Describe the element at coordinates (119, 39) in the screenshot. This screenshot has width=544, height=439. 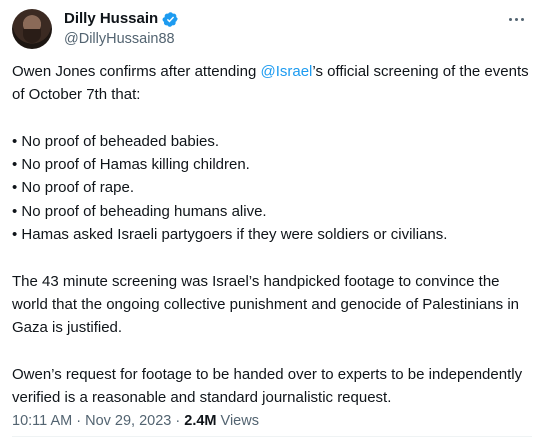
I see `author-handle: @DillyHussain88` at that location.